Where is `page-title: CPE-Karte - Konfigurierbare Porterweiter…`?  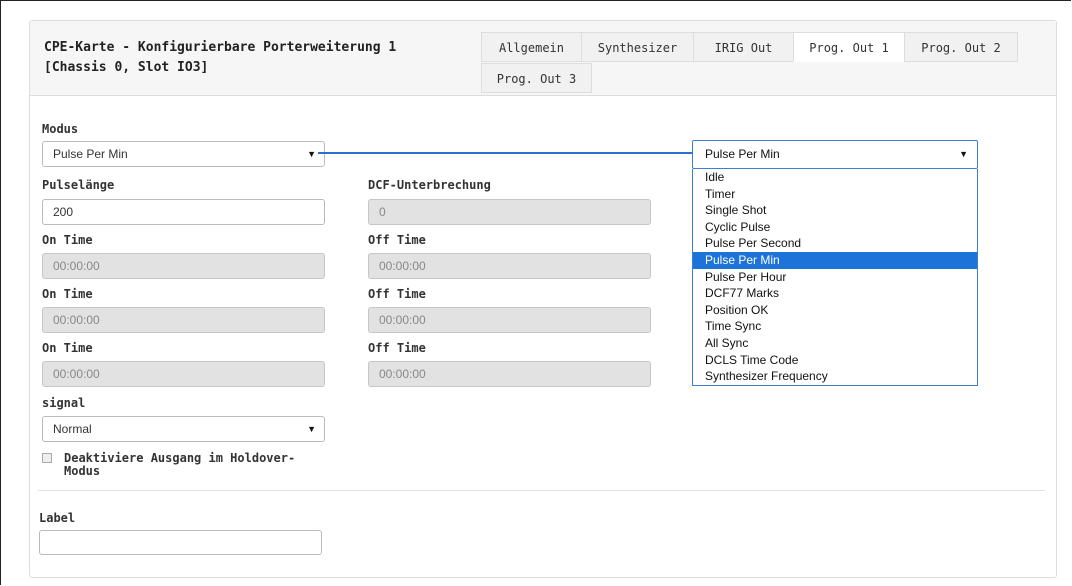 page-title: CPE-Karte - Konfigurierbare Porterweiter… is located at coordinates (220, 58).